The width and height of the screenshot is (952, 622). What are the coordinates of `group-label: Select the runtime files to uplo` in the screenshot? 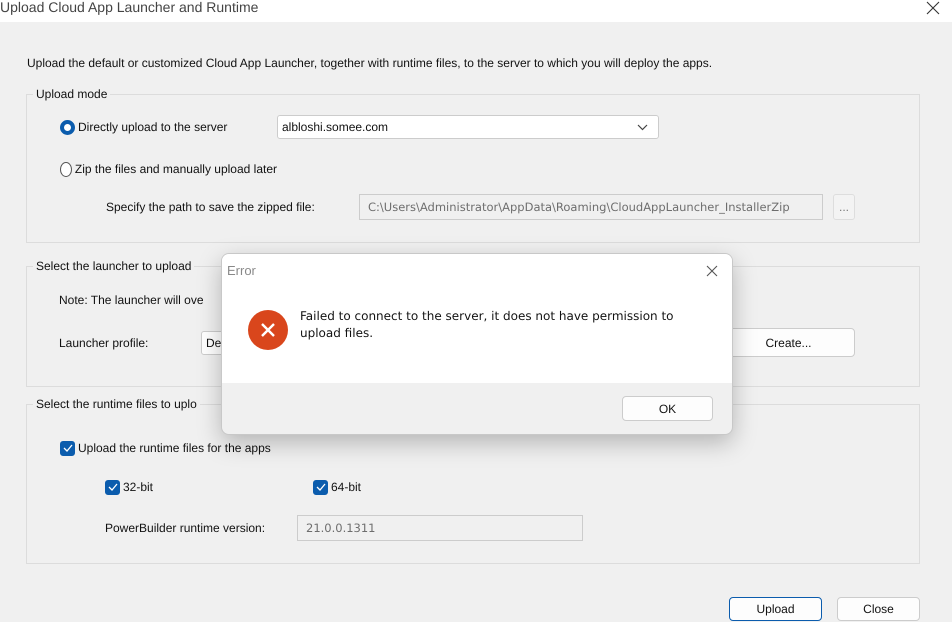 It's located at (116, 404).